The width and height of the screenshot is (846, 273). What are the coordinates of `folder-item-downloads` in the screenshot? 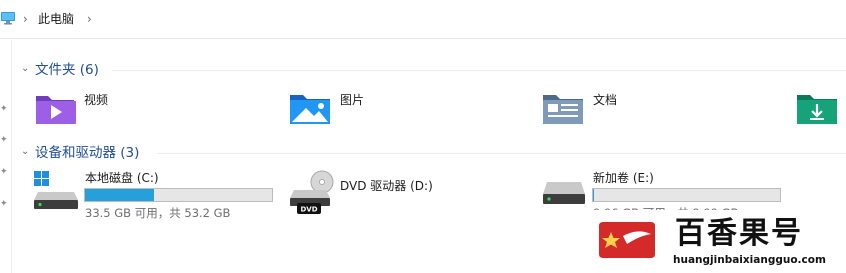 It's located at (820, 108).